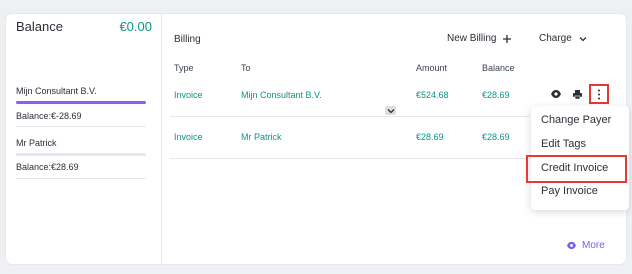 This screenshot has height=274, width=632. Describe the element at coordinates (576, 169) in the screenshot. I see `credit-invoice-highlight` at that location.